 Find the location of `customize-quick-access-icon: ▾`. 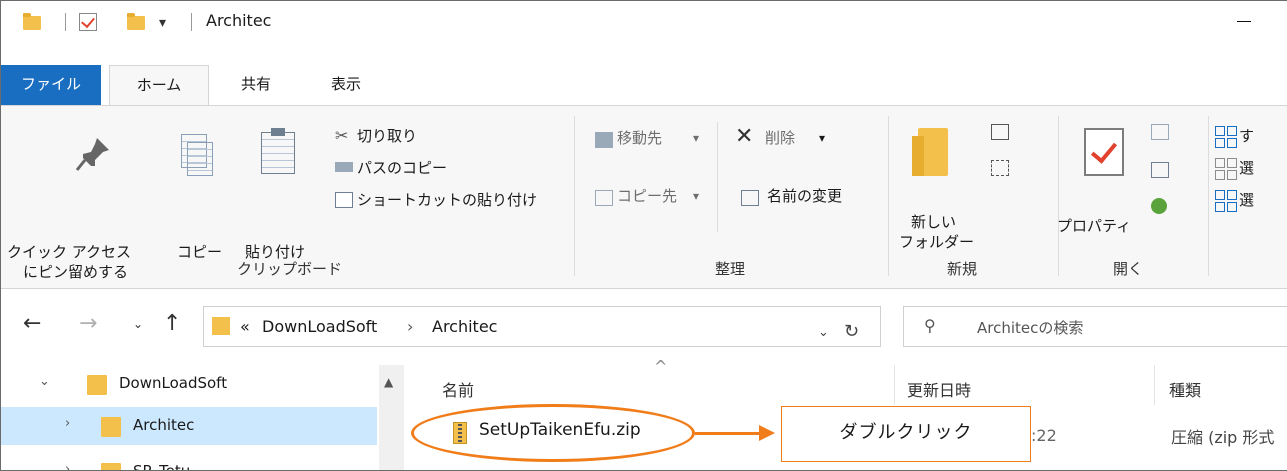

customize-quick-access-icon: ▾ is located at coordinates (162, 23).